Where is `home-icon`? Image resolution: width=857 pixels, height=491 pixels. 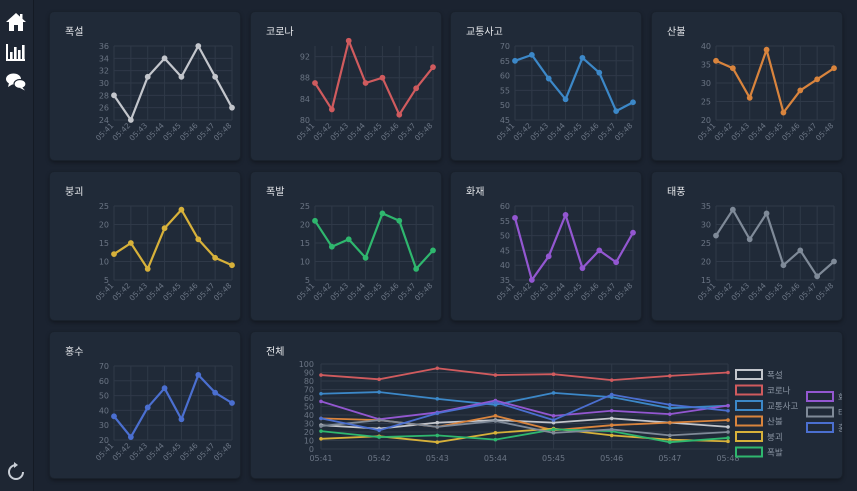
home-icon is located at coordinates (16, 22).